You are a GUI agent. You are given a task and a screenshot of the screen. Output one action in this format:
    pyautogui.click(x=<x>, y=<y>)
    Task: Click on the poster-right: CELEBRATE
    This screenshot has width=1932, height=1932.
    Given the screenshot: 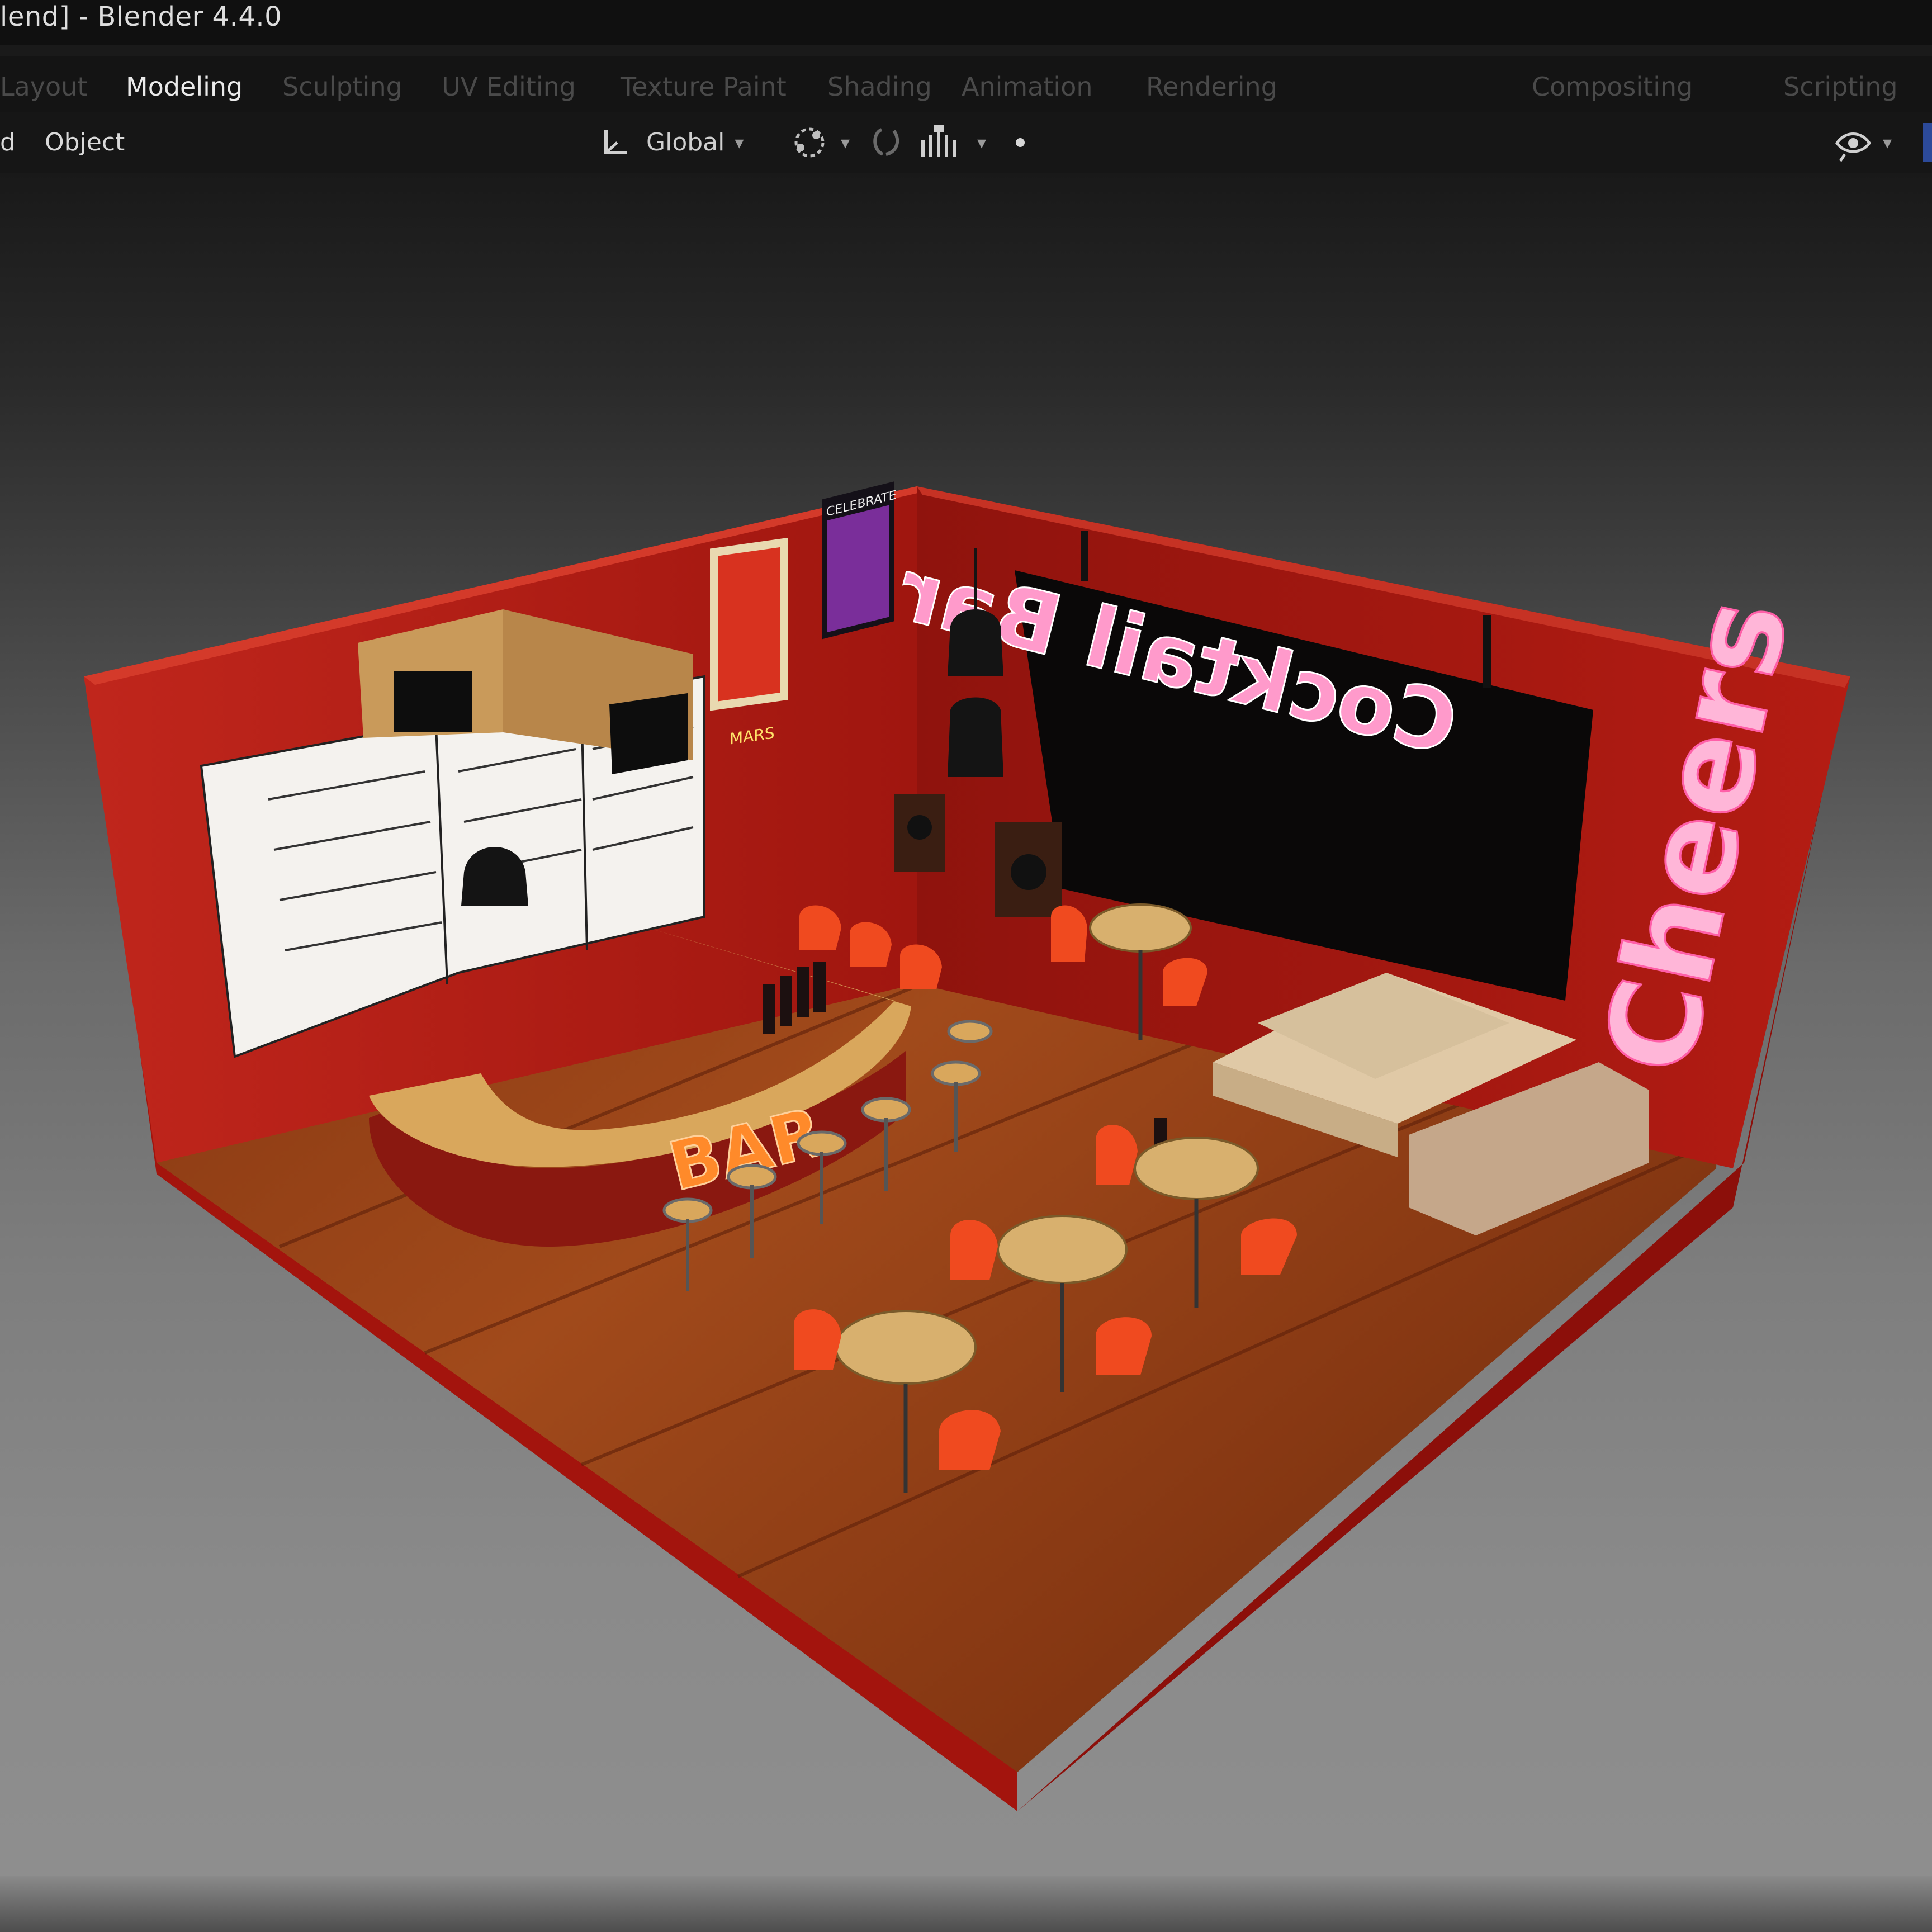 What is the action you would take?
    pyautogui.click(x=859, y=560)
    